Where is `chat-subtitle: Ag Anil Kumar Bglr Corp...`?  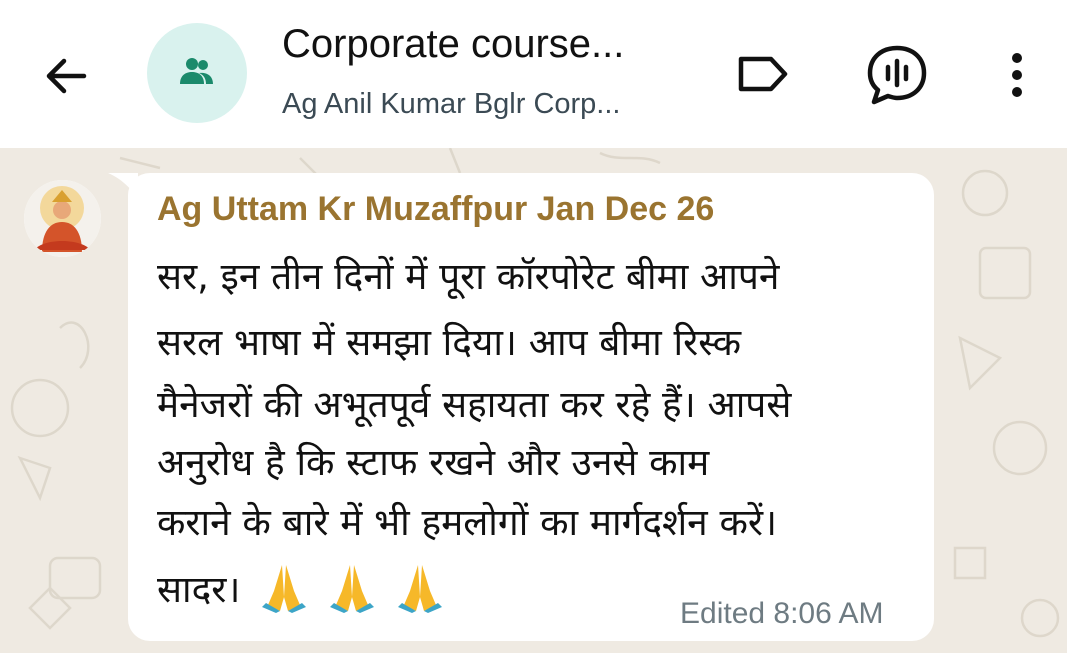
chat-subtitle: Ag Anil Kumar Bglr Corp... is located at coordinates (451, 104).